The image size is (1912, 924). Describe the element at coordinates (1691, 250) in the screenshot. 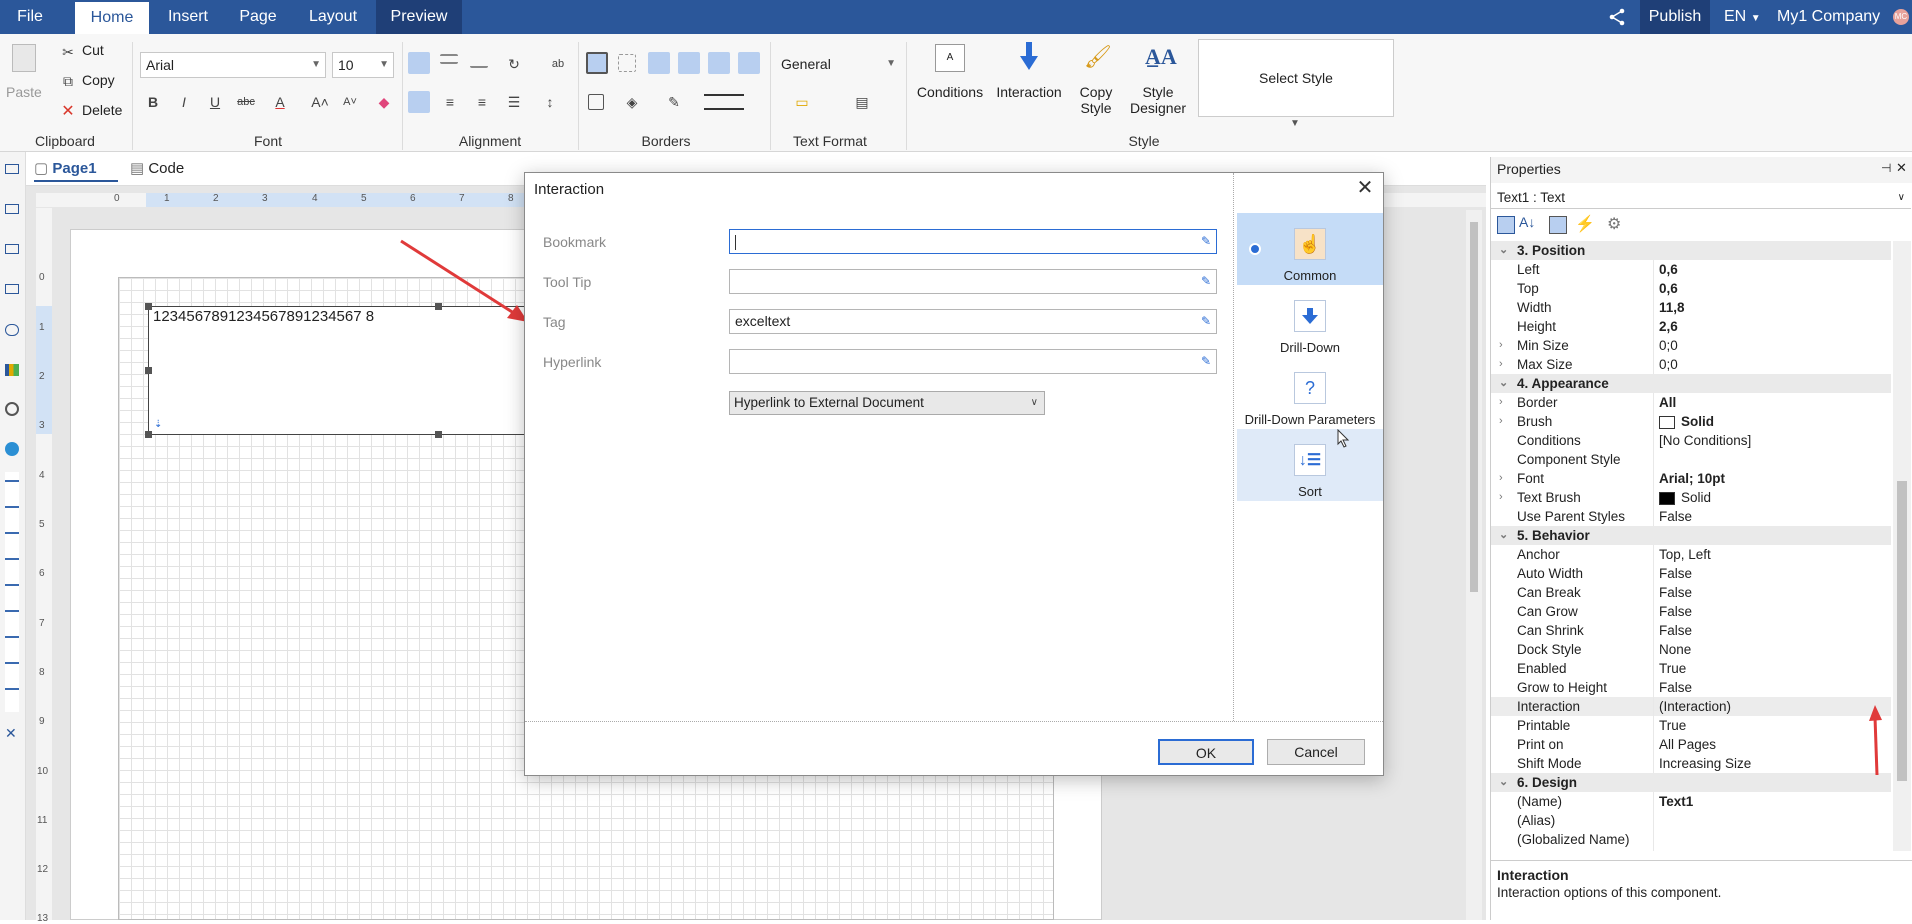

I see `property-category: ⌄ 3. Position` at that location.